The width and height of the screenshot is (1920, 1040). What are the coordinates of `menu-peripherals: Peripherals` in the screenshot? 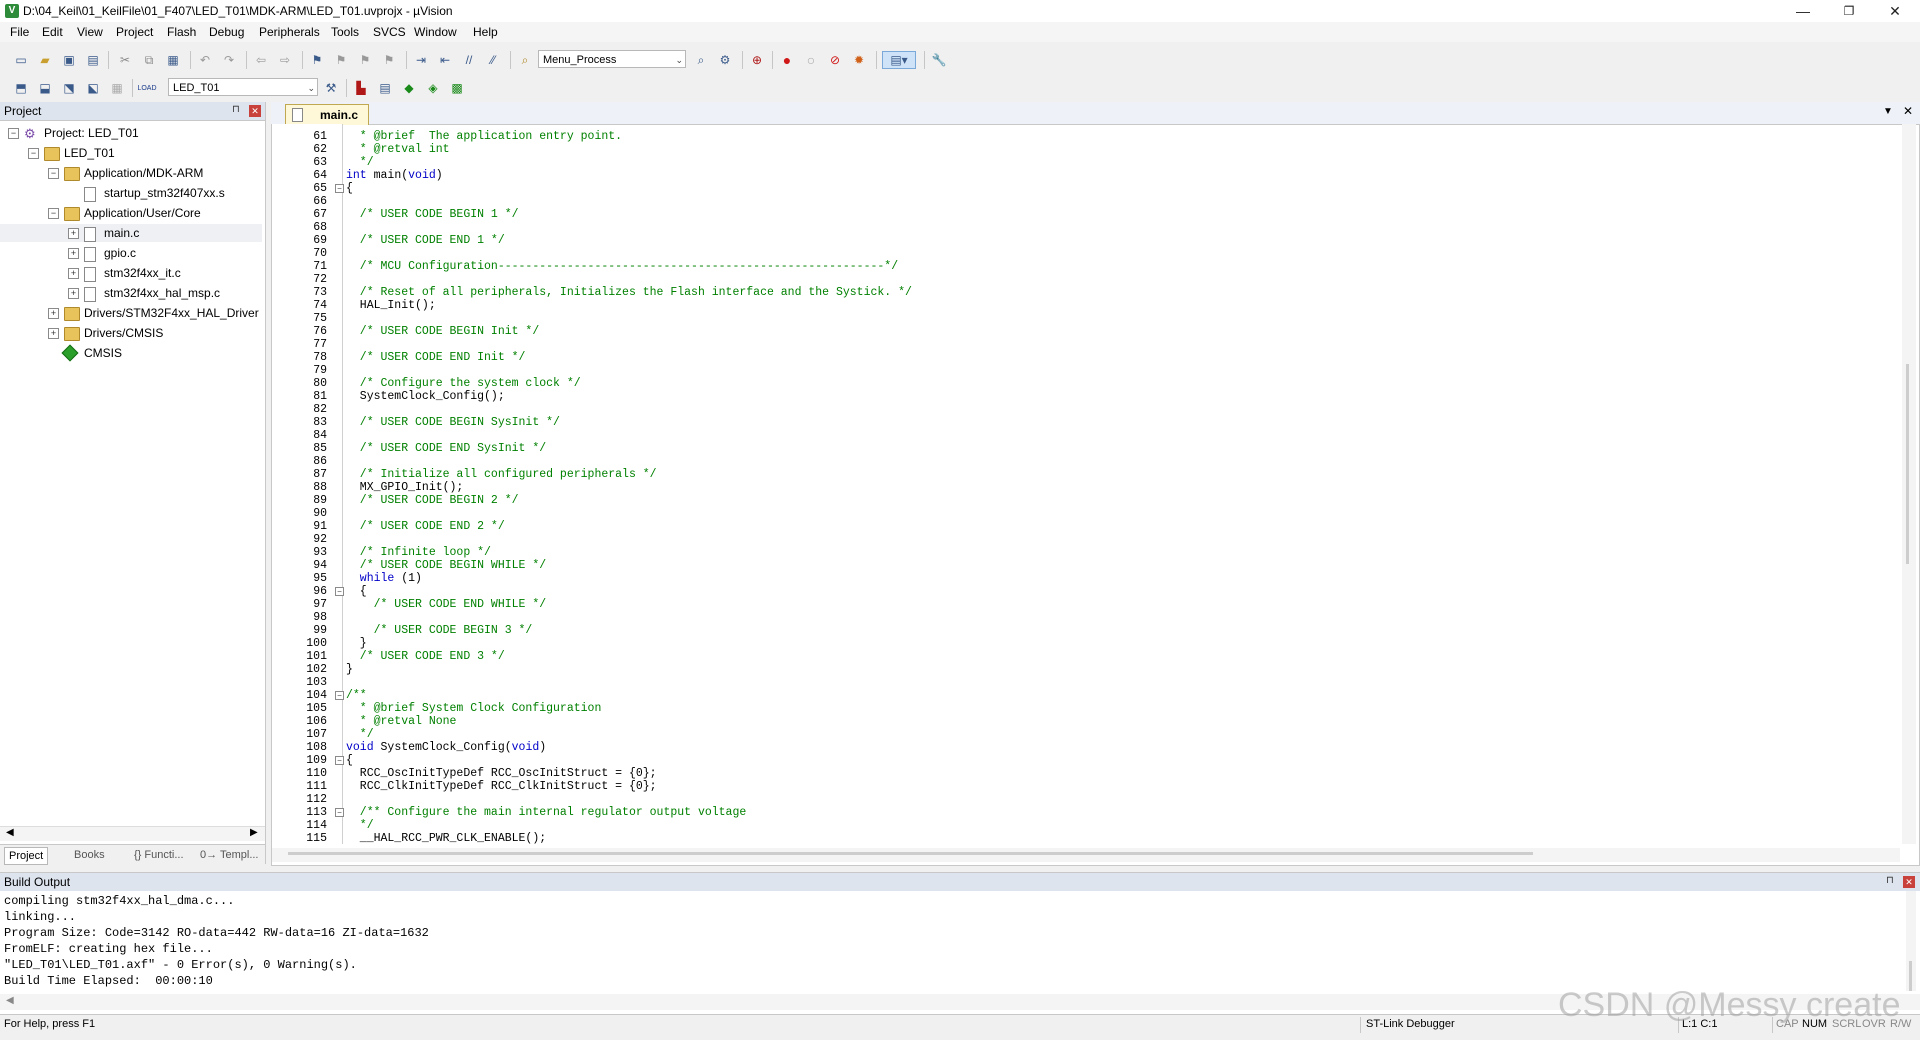 It's located at (289, 32).